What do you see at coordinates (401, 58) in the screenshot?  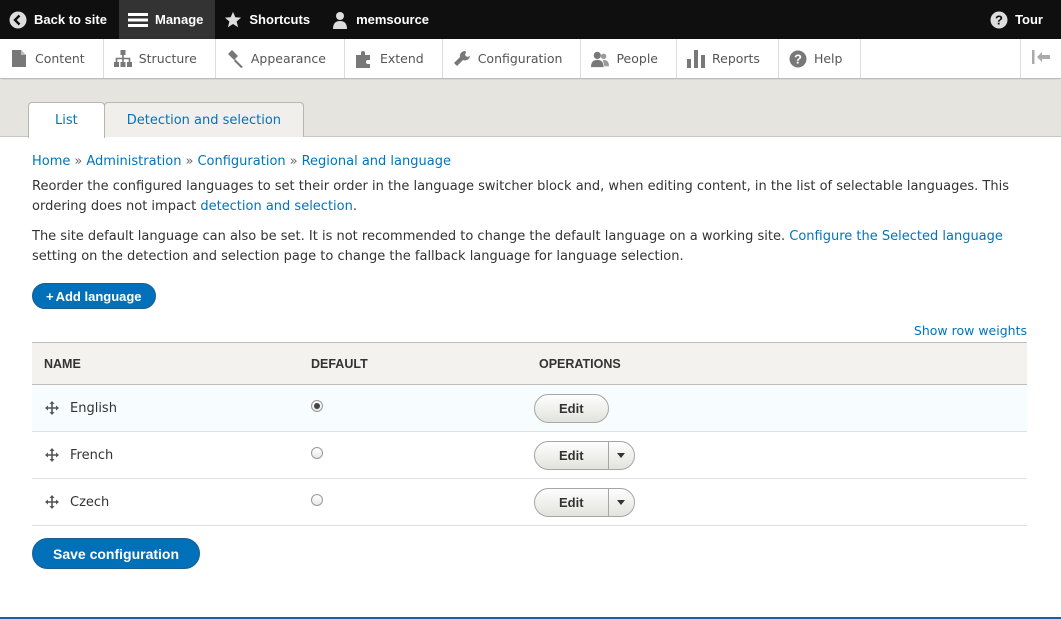 I see `tray-item-label: Extend` at bounding box center [401, 58].